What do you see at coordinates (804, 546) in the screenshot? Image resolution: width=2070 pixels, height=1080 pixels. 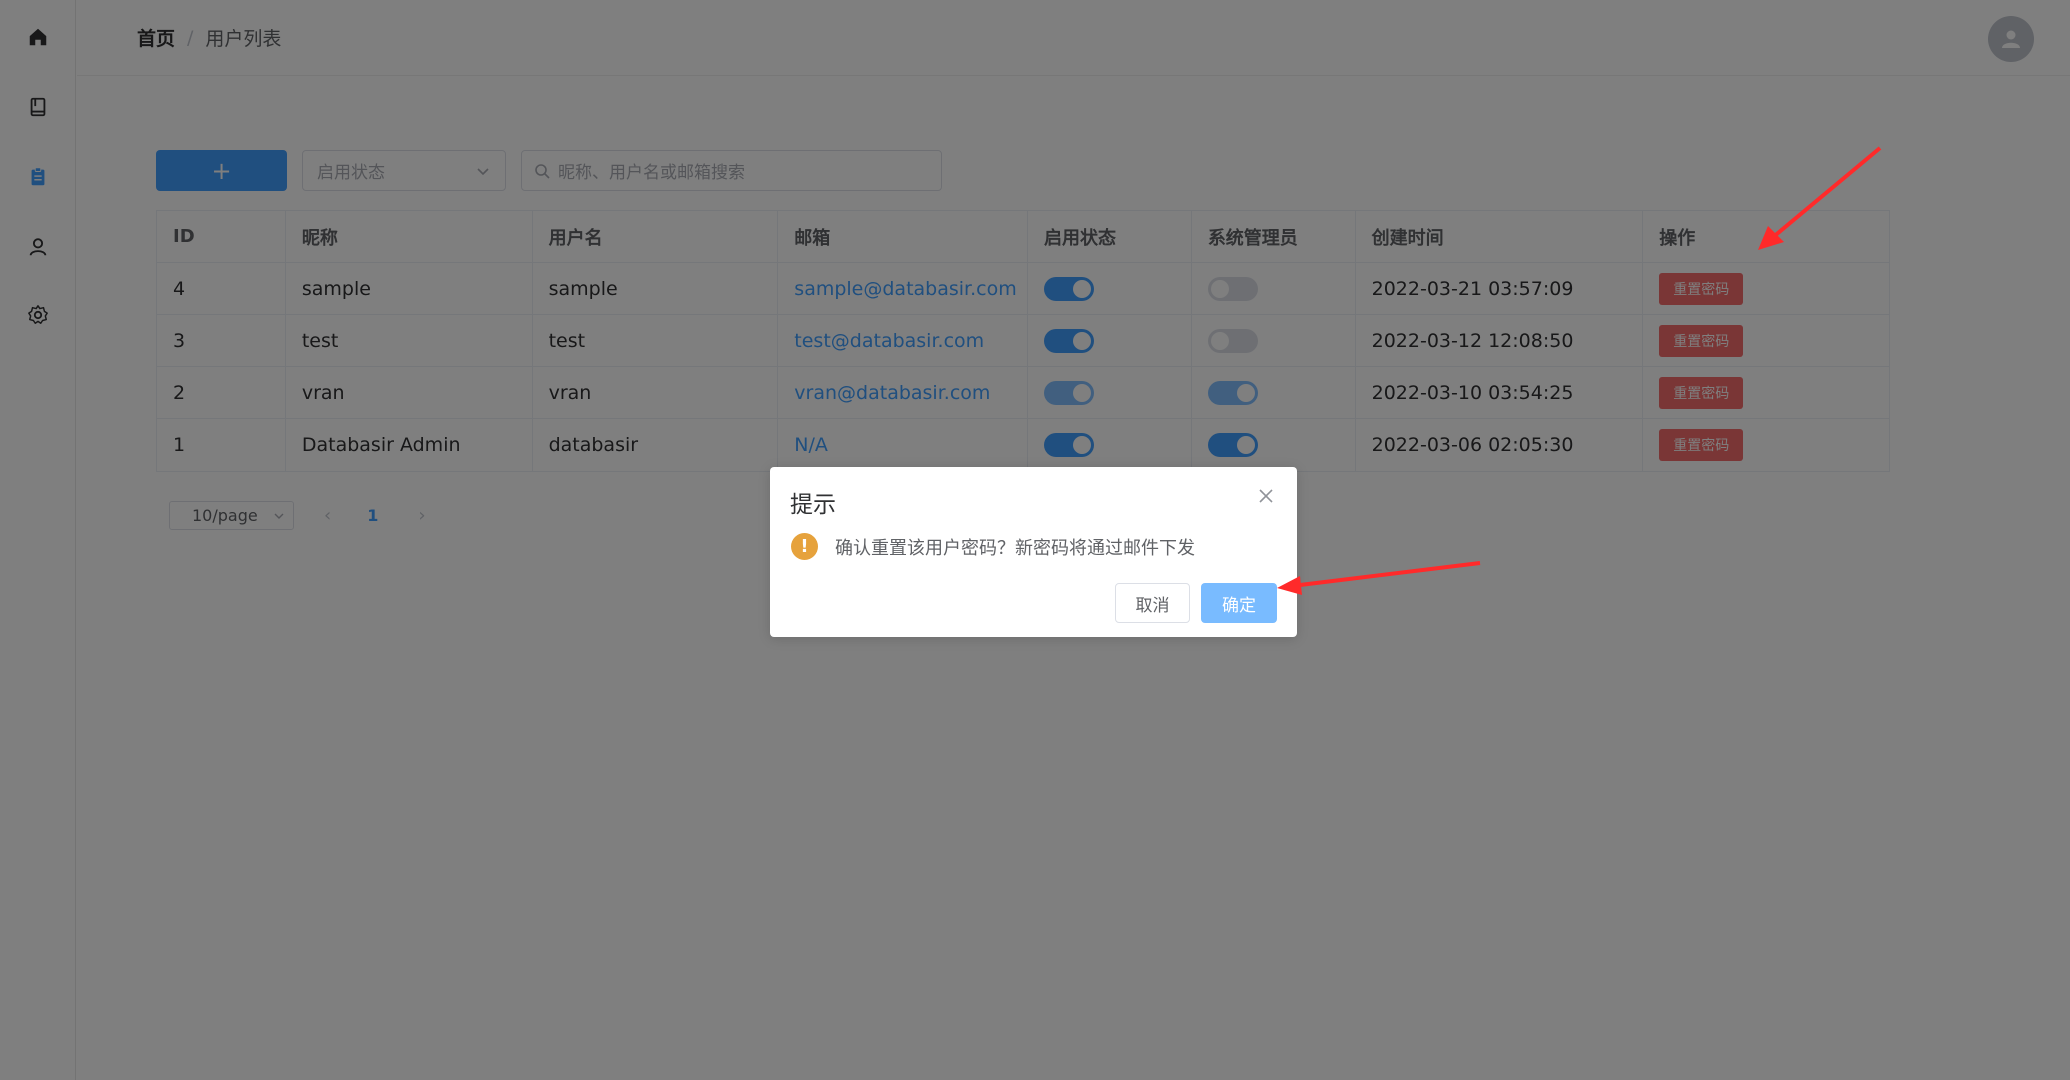 I see `warning-icon: !` at bounding box center [804, 546].